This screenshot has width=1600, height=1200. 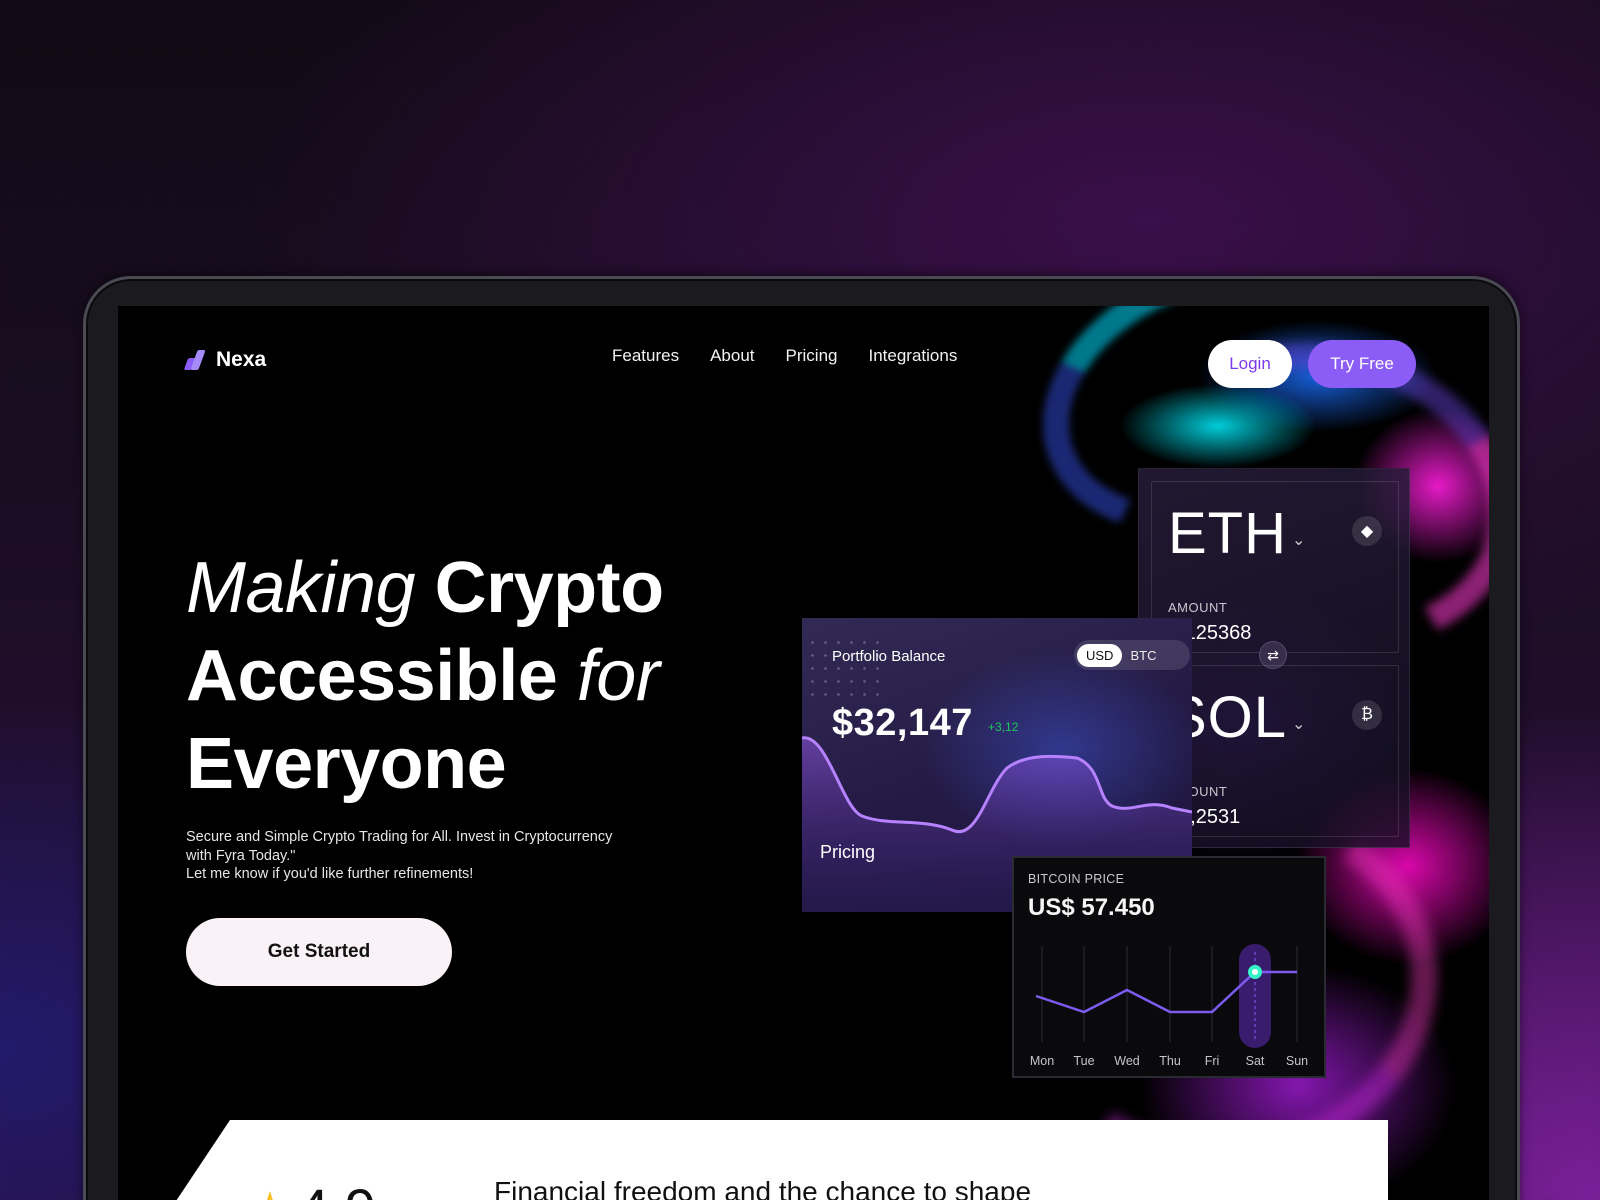 I want to click on bitcoin-title: BITCOIN PRICE, so click(x=1076, y=879).